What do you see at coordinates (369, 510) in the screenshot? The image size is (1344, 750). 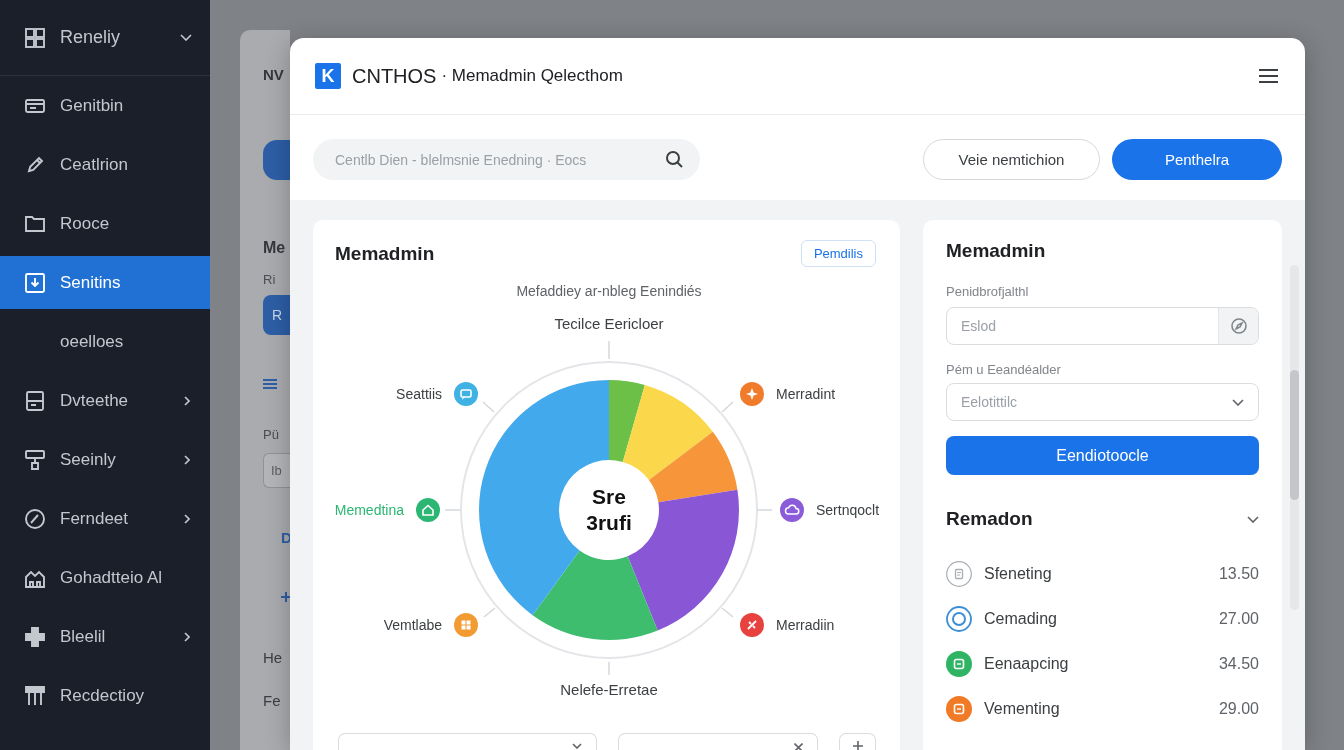 I see `chart-label: Memedtina` at bounding box center [369, 510].